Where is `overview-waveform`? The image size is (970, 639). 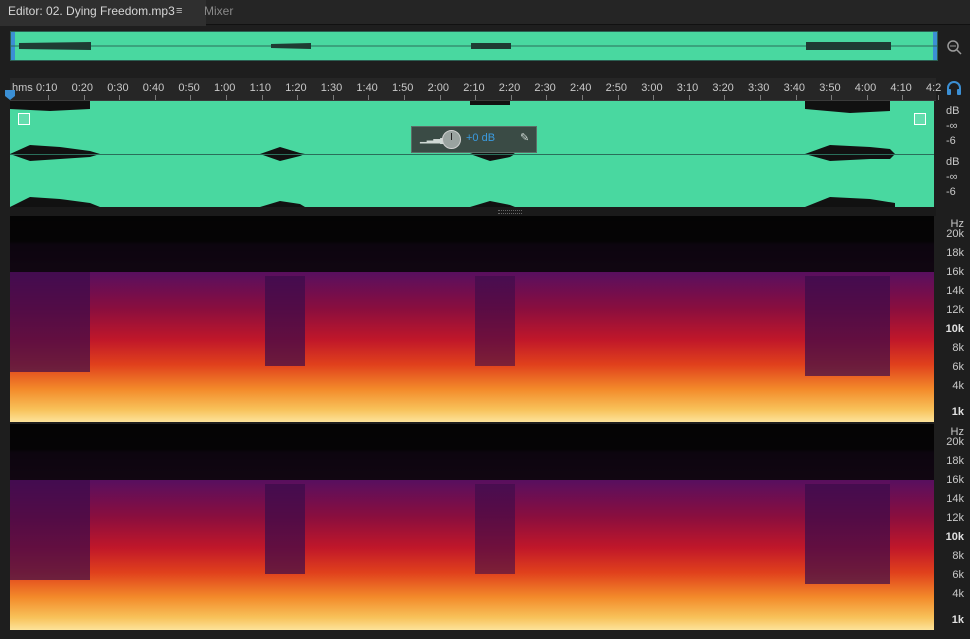
overview-waveform is located at coordinates (474, 46).